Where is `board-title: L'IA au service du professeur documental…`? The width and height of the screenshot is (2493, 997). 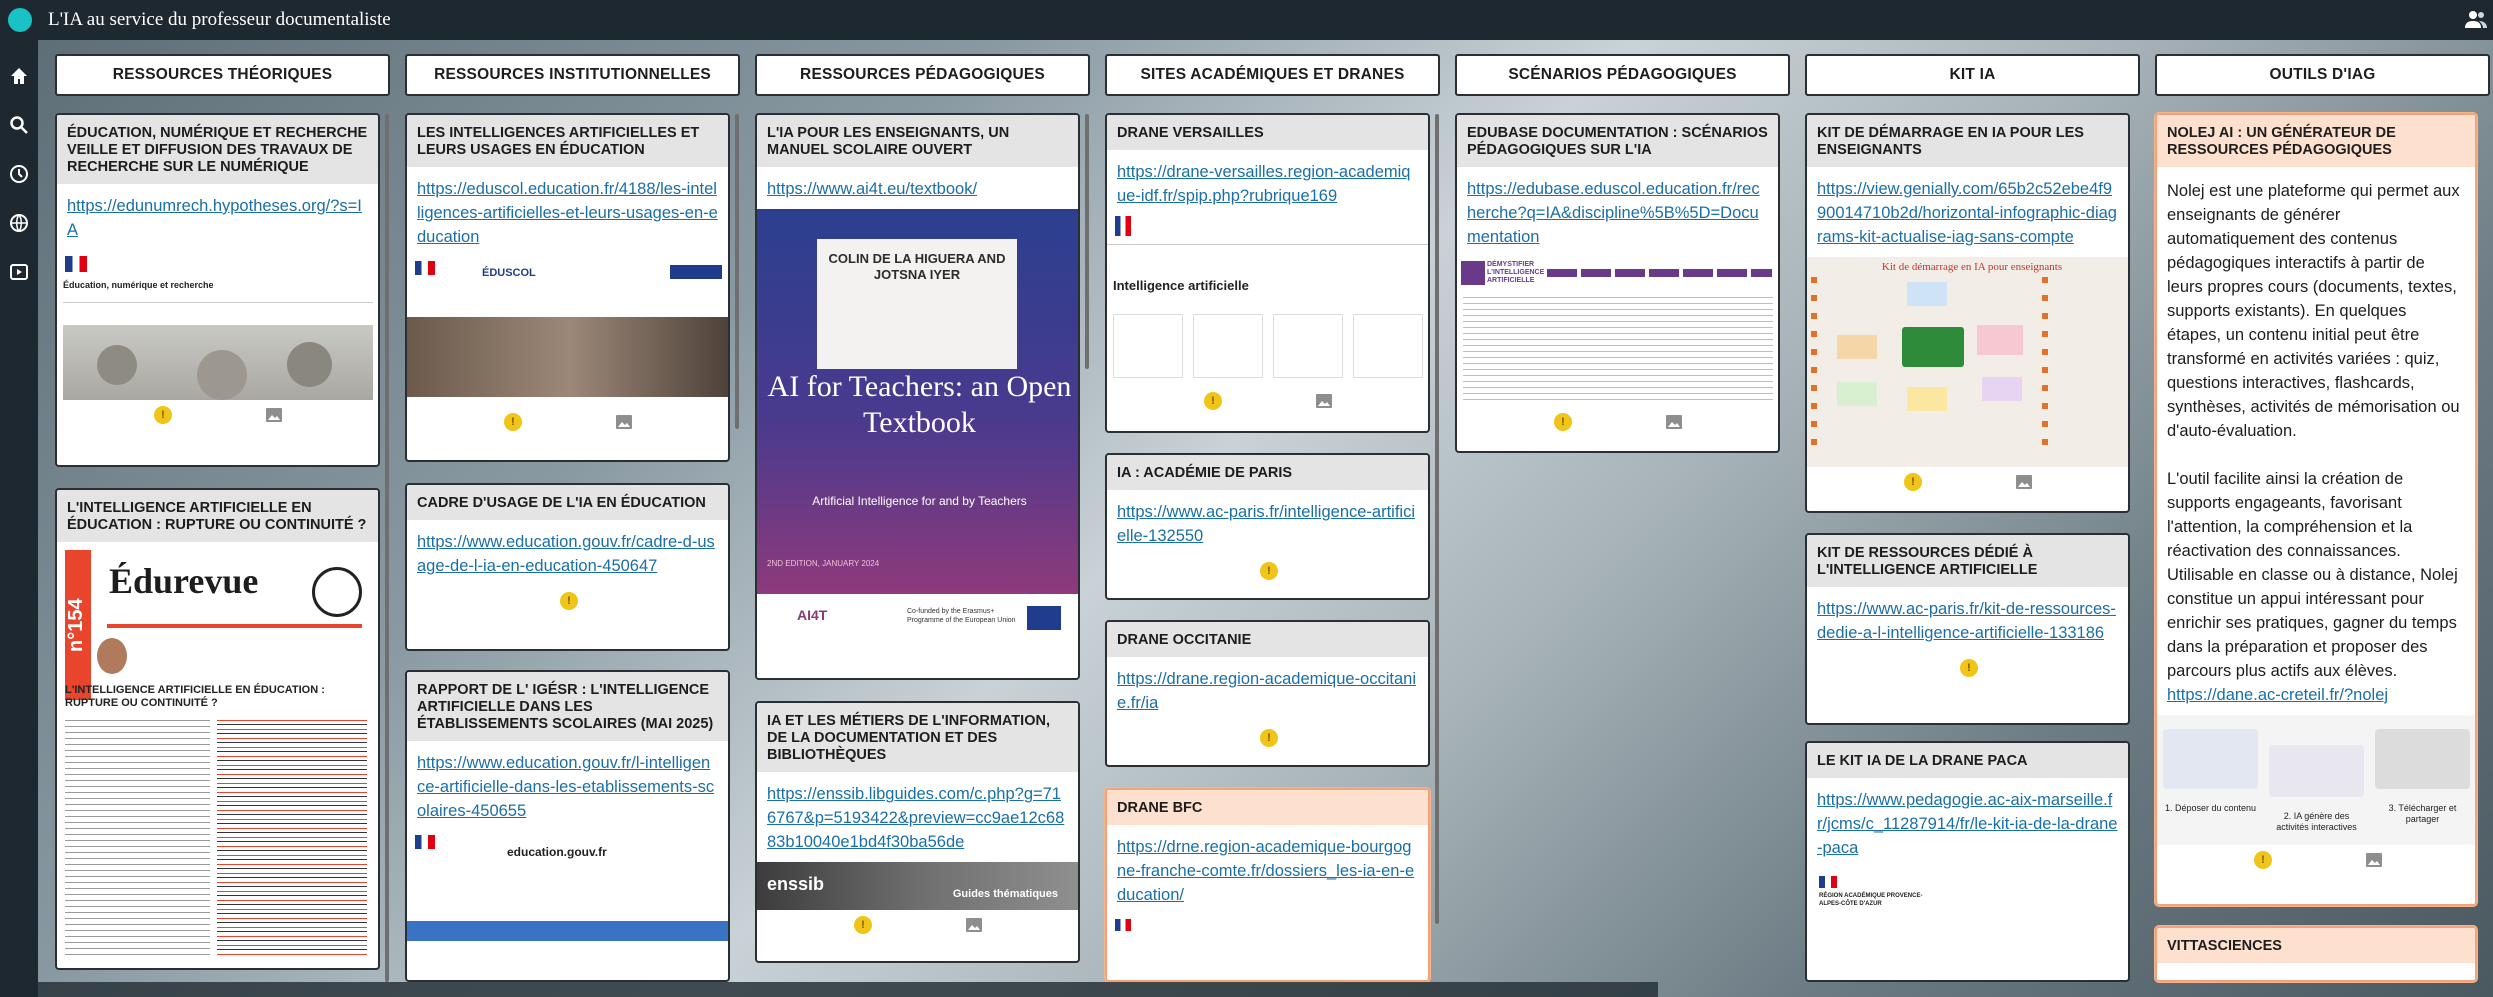 board-title: L'IA au service du professeur documental… is located at coordinates (219, 20).